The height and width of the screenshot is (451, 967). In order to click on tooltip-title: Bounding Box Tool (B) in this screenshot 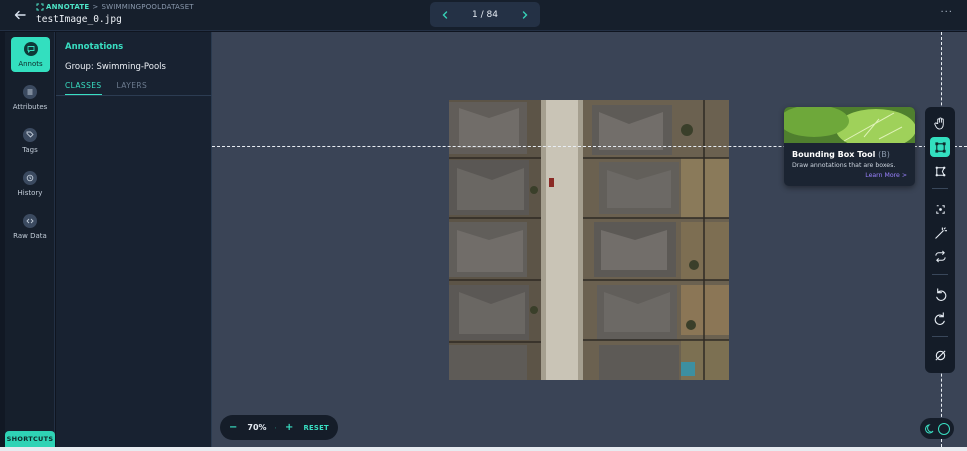, I will do `click(841, 154)`.